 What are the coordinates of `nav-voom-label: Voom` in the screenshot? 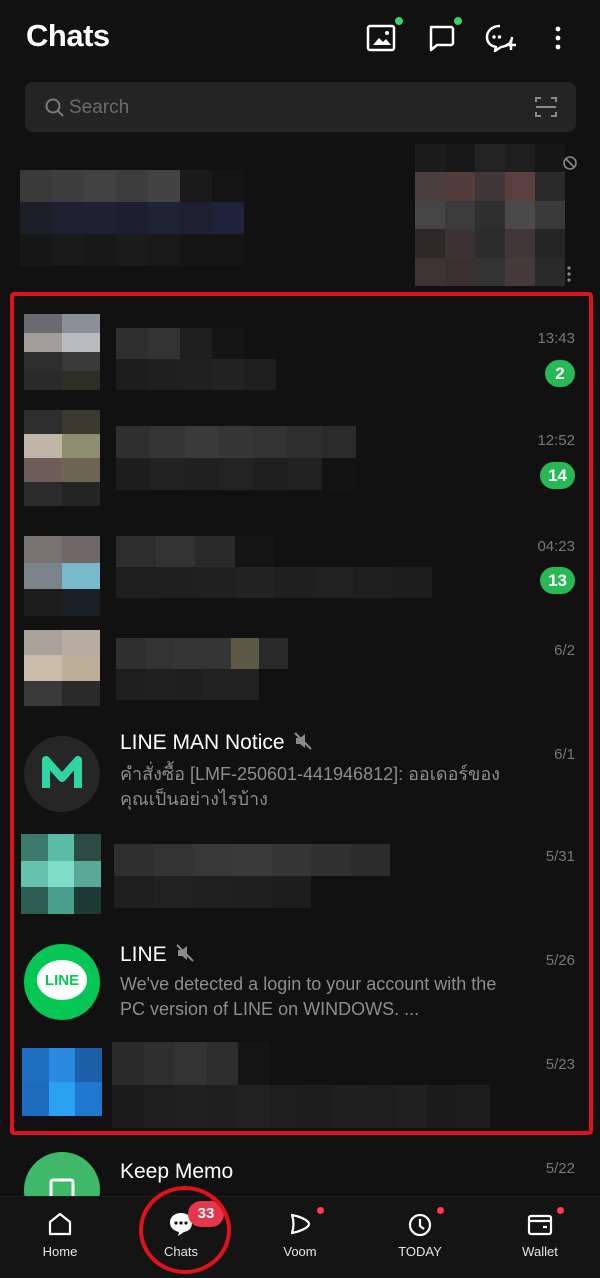 It's located at (300, 1251).